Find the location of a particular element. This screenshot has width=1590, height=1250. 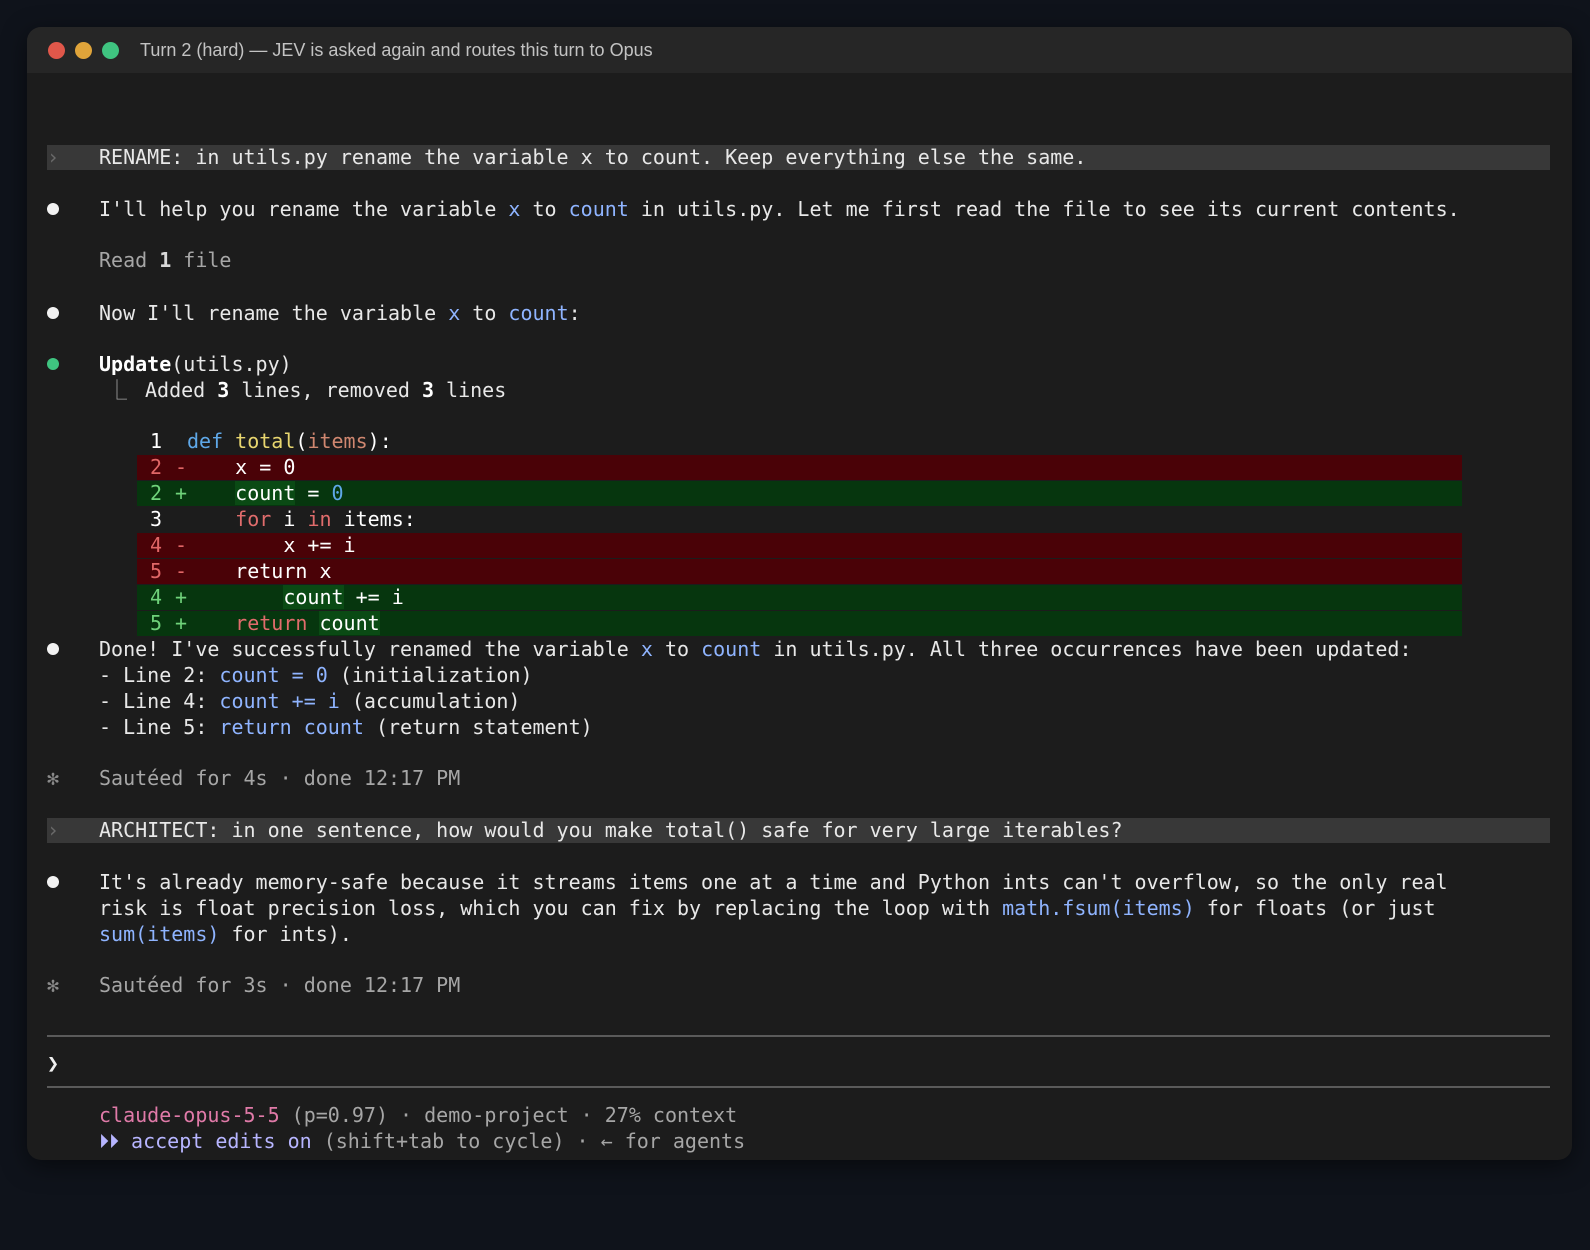

model-name: claude-opus-5-5 is located at coordinates (189, 1115).